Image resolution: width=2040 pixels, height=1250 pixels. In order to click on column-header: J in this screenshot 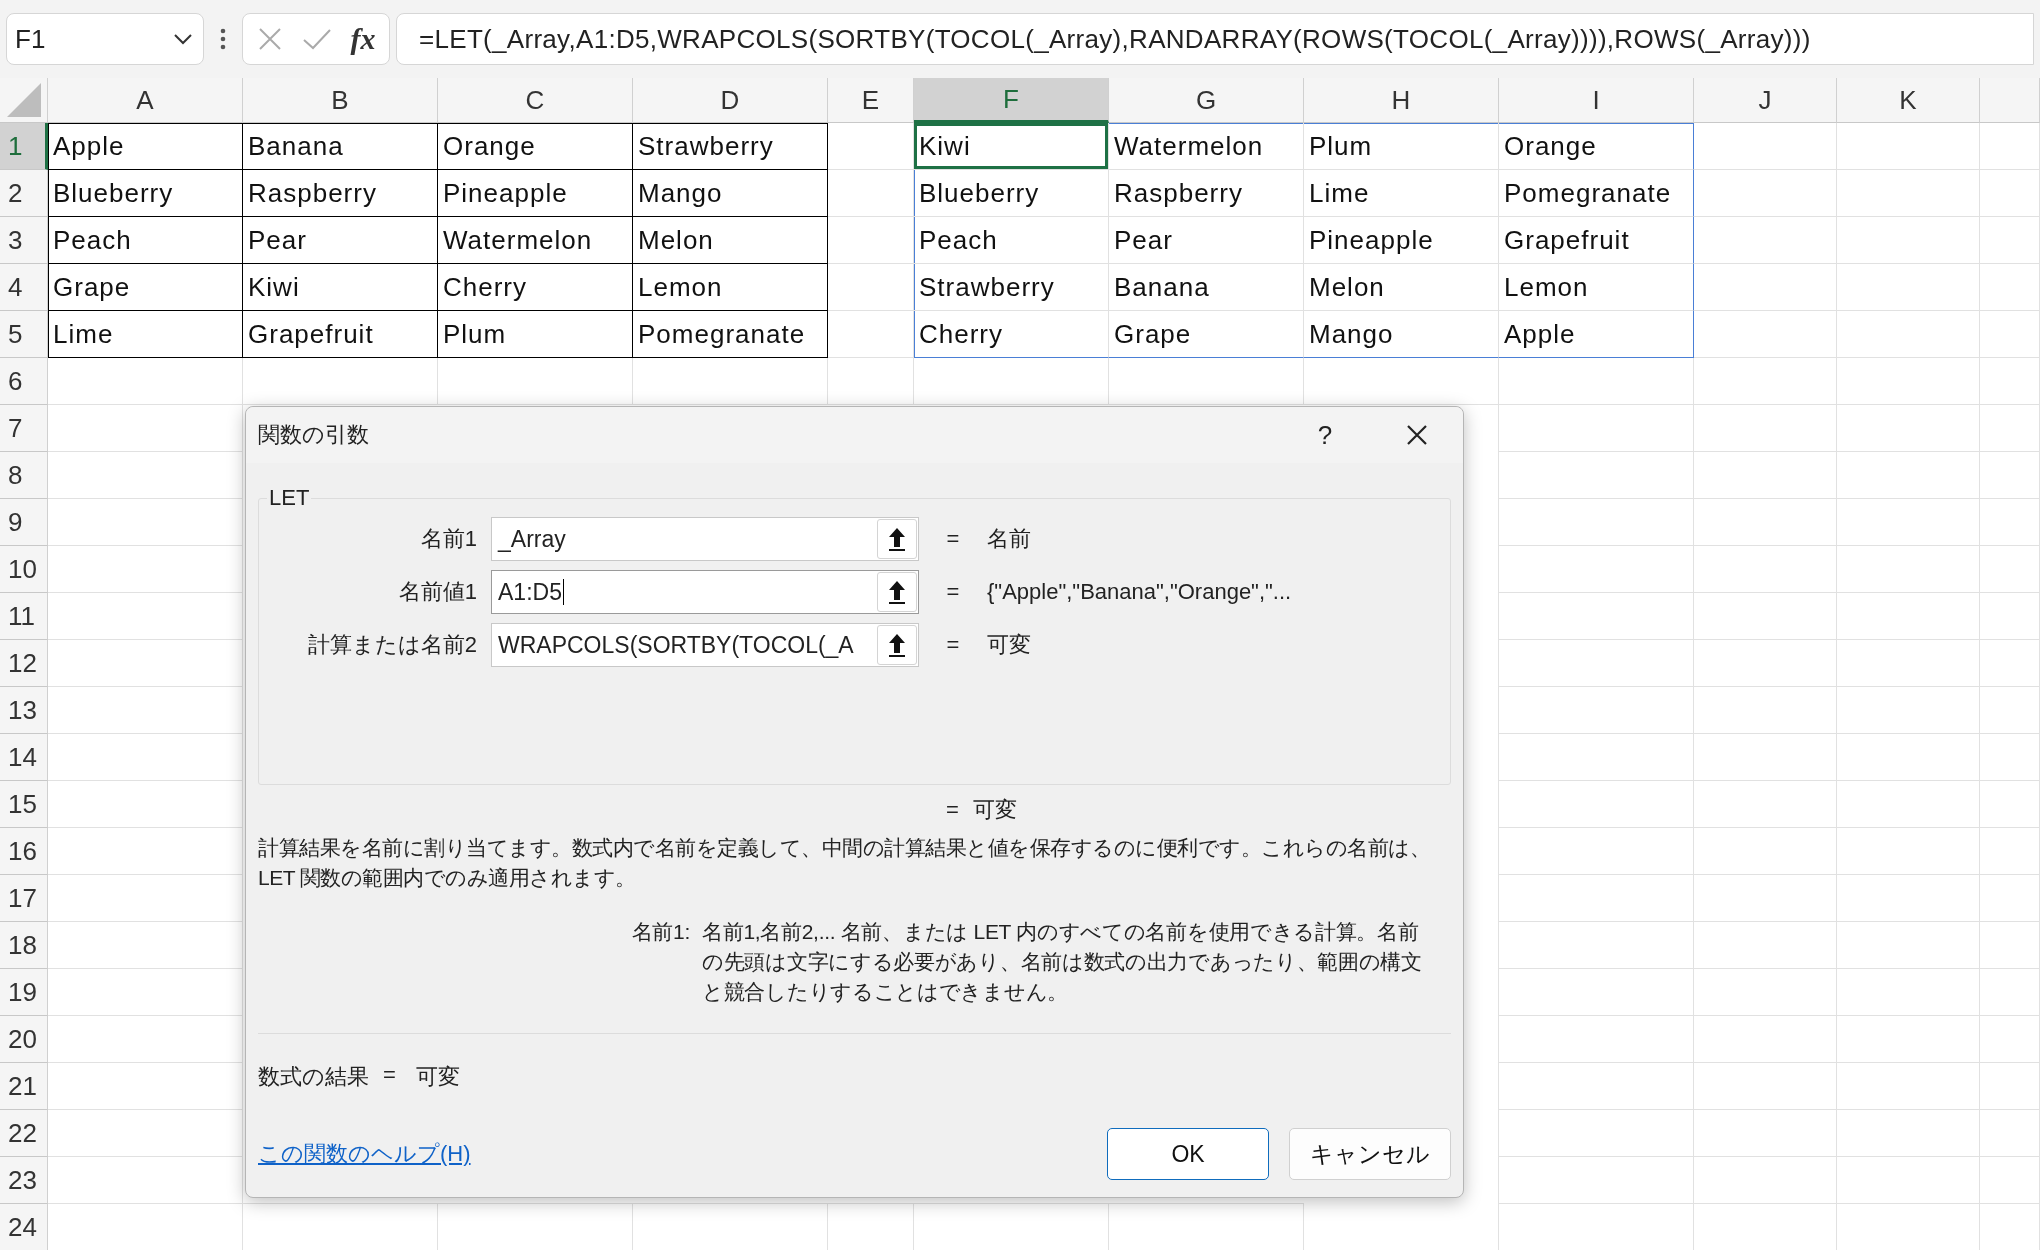, I will do `click(1765, 100)`.